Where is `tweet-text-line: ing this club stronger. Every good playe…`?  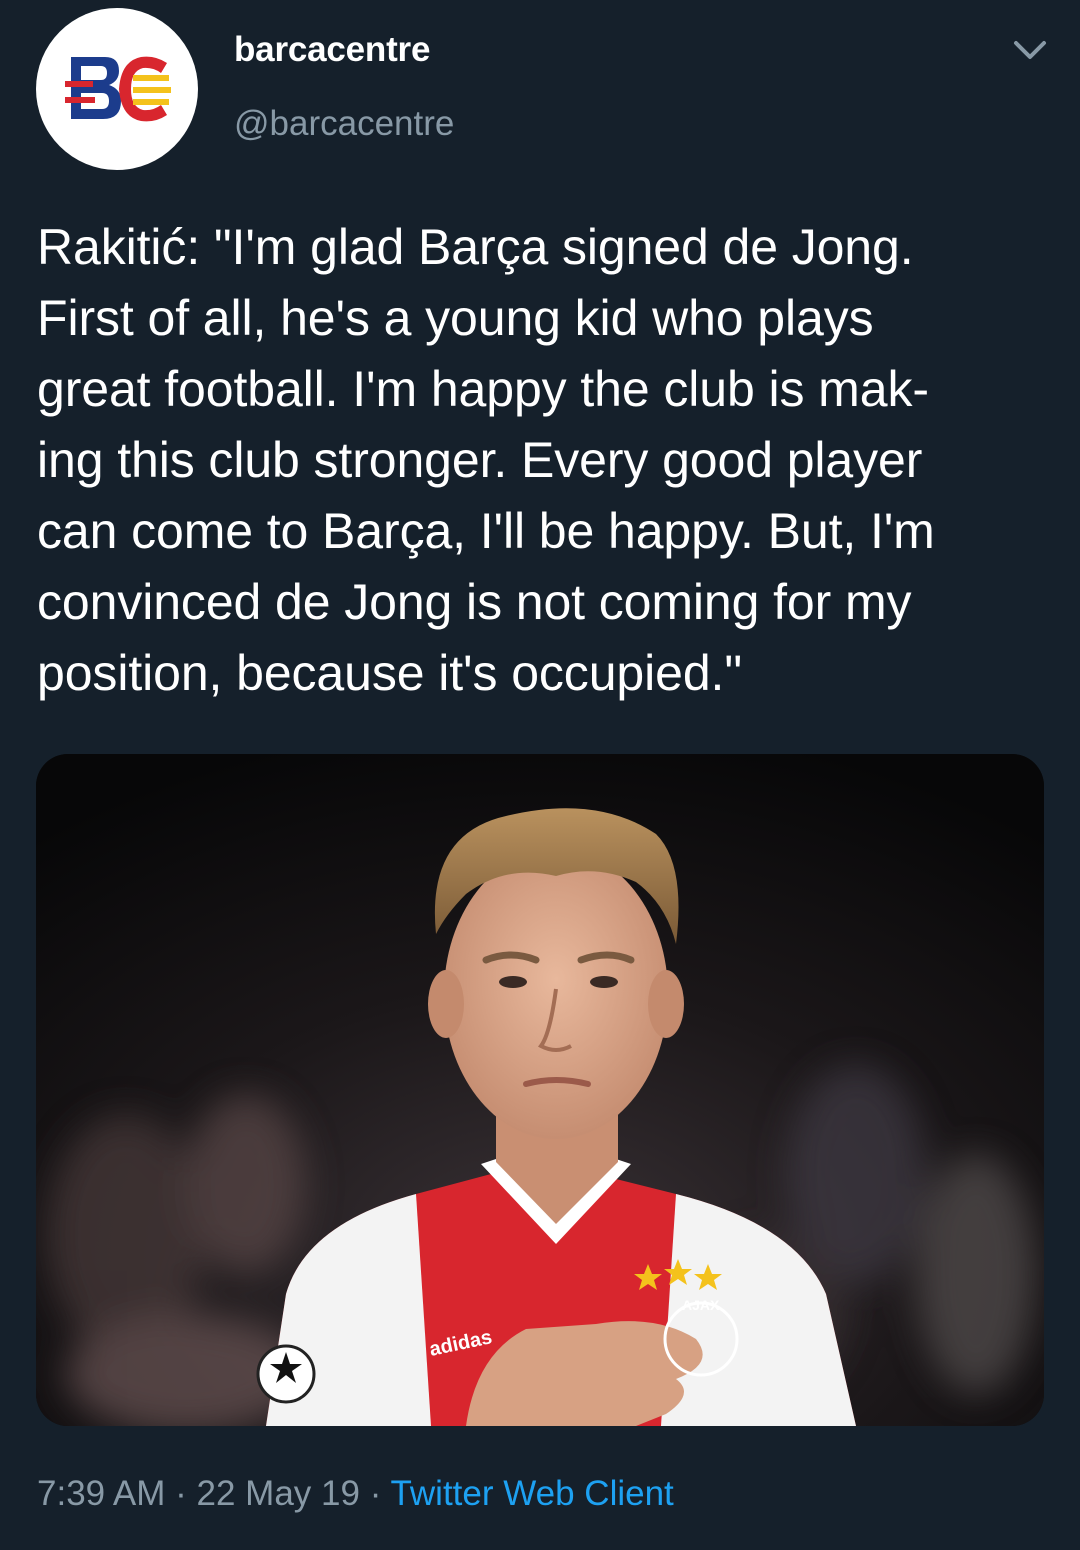 tweet-text-line: ing this club stronger. Every good playe… is located at coordinates (480, 460).